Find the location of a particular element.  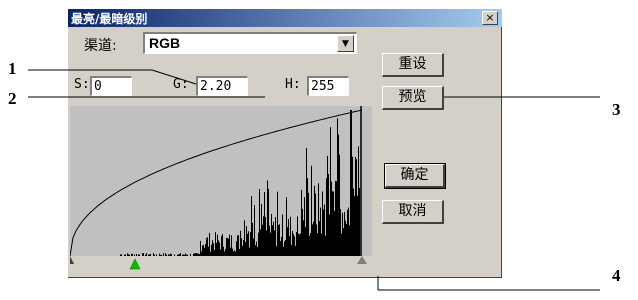

g-input: 2.20 is located at coordinates (222, 86).